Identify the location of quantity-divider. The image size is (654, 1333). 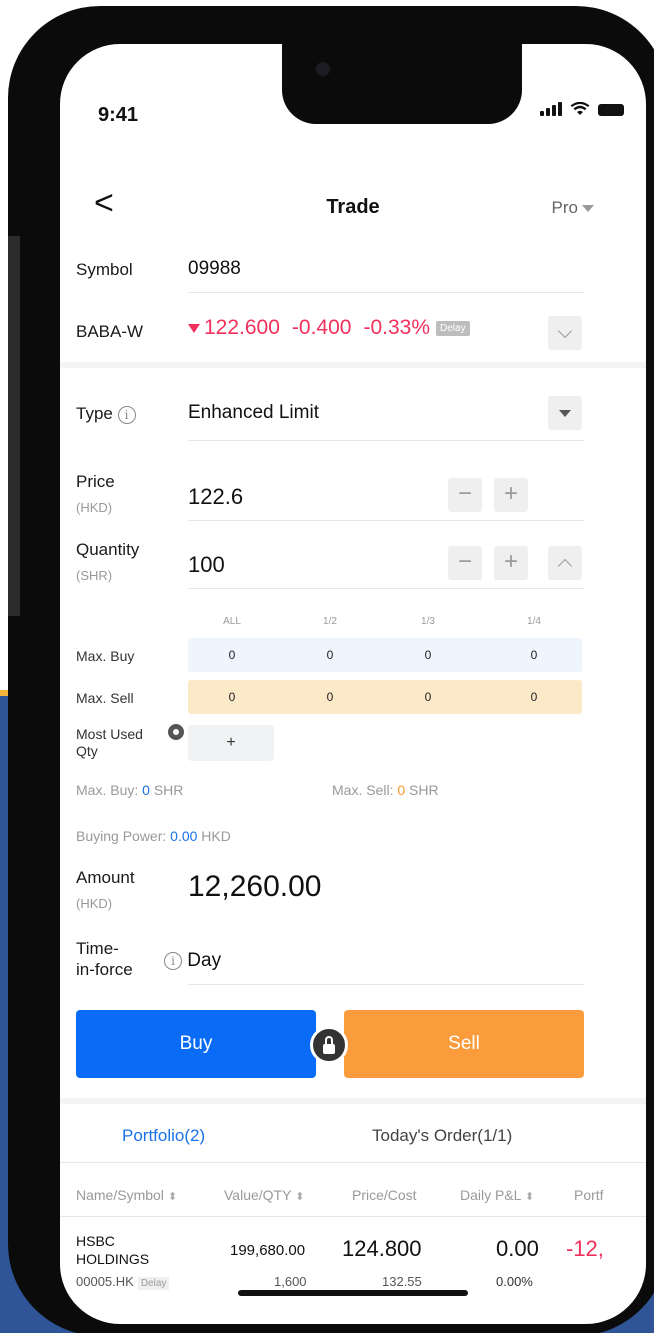
(386, 588).